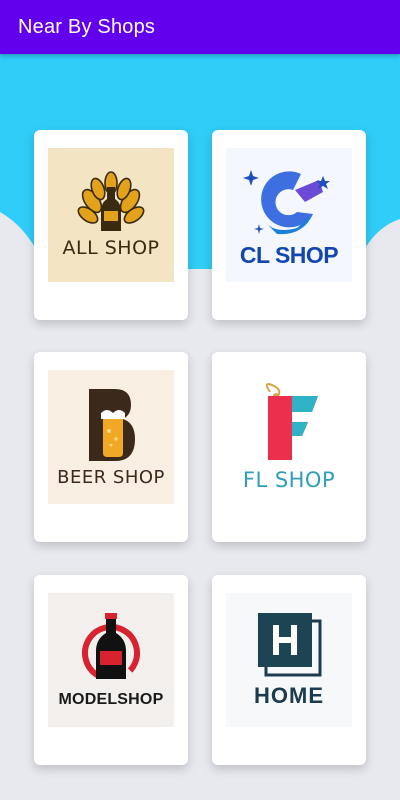  What do you see at coordinates (111, 699) in the screenshot?
I see `shop-name: MODELSHOP` at bounding box center [111, 699].